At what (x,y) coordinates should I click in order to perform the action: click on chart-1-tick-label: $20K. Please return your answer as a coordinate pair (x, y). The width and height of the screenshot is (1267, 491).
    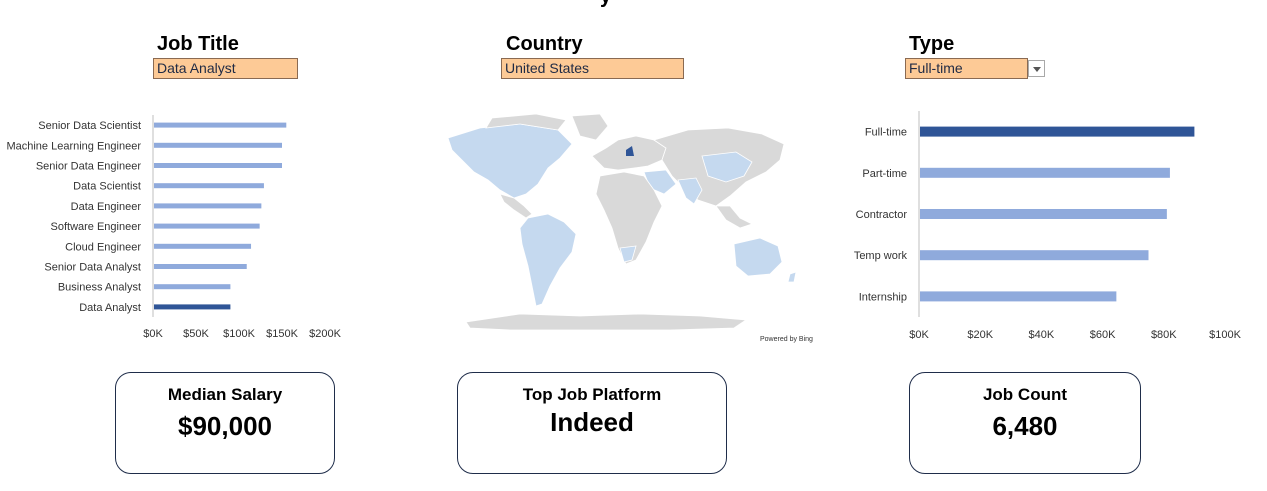
    Looking at the image, I should click on (980, 335).